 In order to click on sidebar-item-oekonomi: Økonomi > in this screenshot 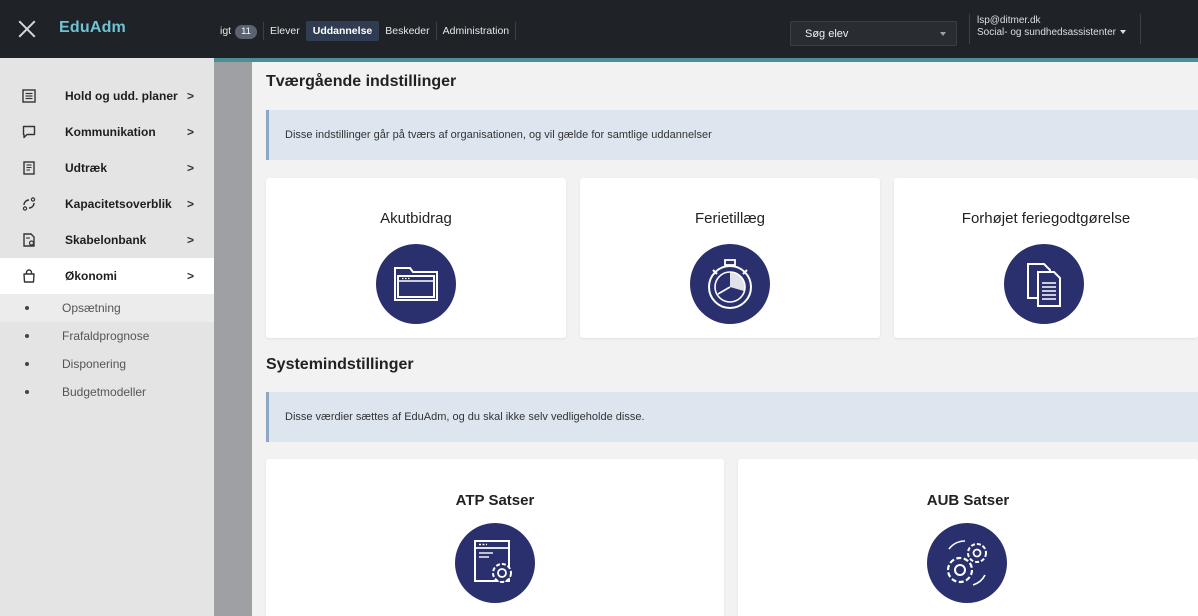, I will do `click(107, 276)`.